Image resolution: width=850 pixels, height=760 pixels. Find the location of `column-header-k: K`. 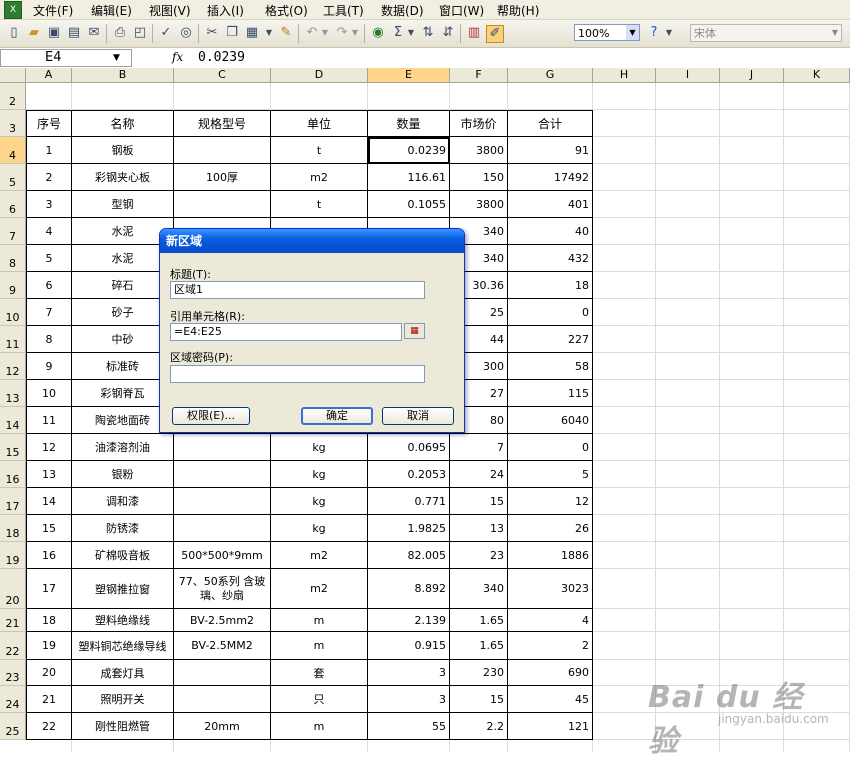

column-header-k: K is located at coordinates (817, 75).